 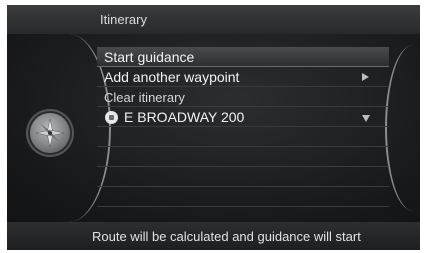 I want to click on page-title: Itinerary, so click(x=123, y=19).